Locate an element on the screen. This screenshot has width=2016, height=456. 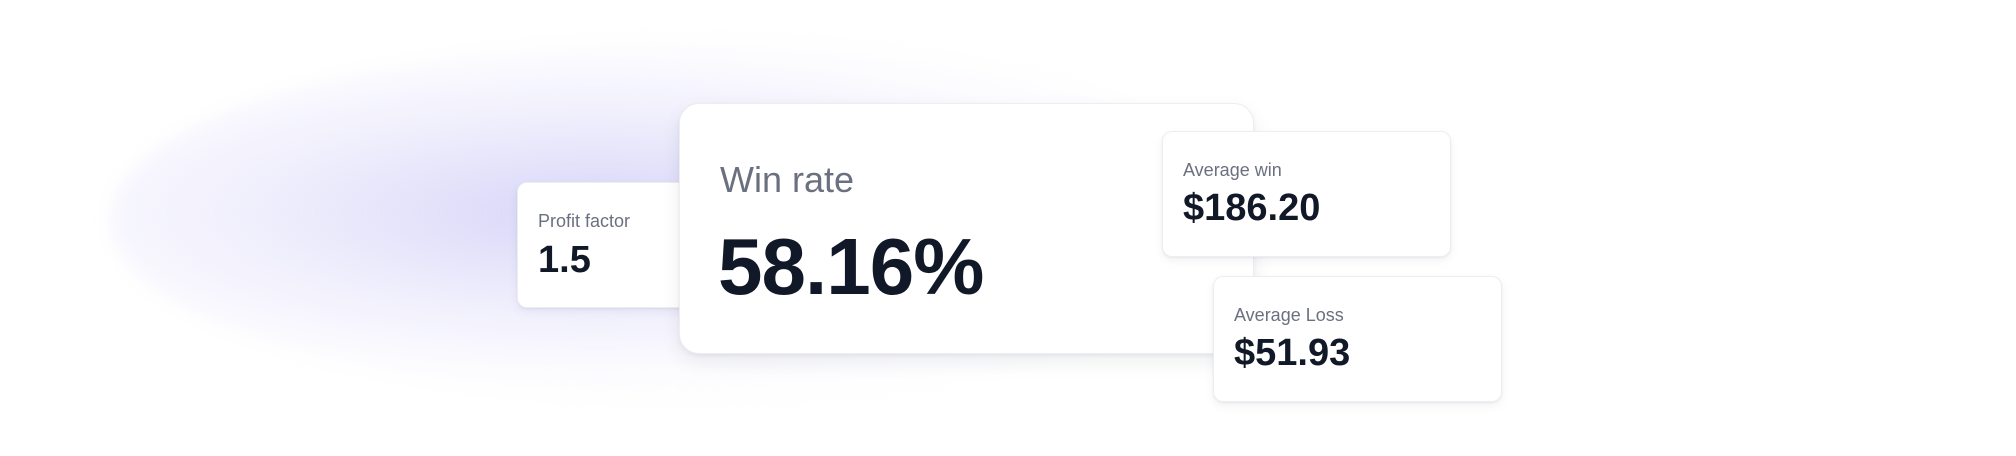
average-loss-label: Average Loss is located at coordinates (1289, 315).